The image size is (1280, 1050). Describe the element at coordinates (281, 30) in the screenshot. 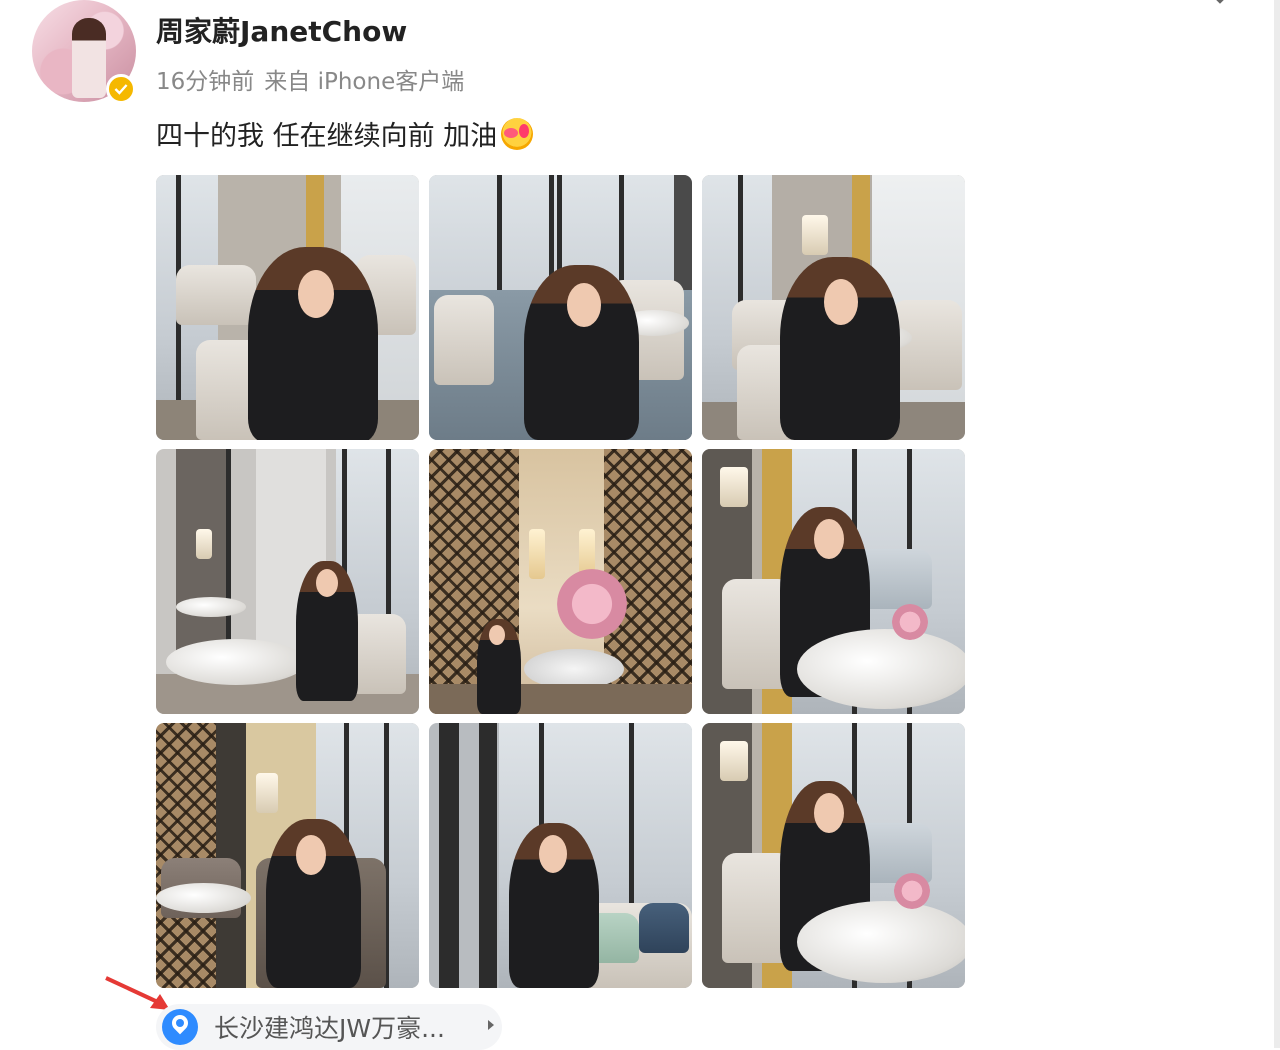

I see `username: 周家蔚JanetChow` at that location.